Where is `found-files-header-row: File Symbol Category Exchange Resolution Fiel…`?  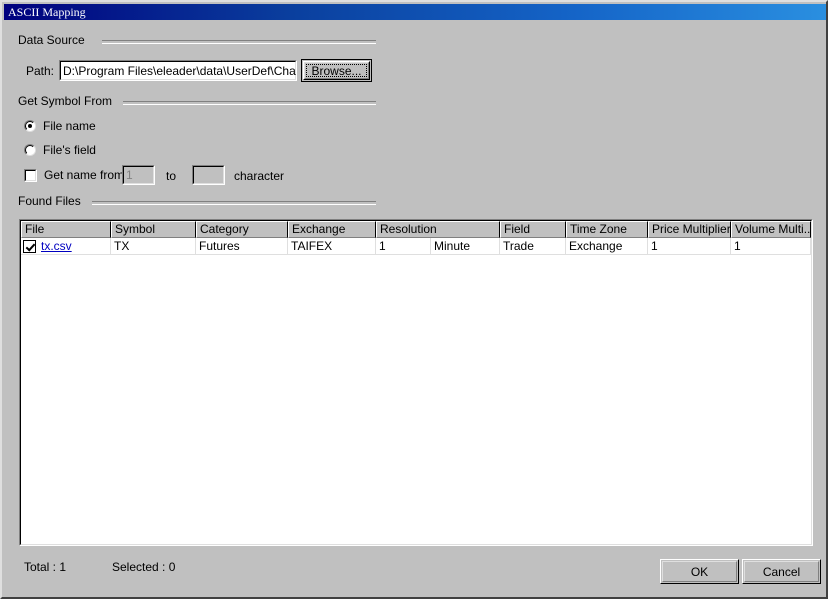 found-files-header-row: File Symbol Category Exchange Resolution Fiel… is located at coordinates (416, 229).